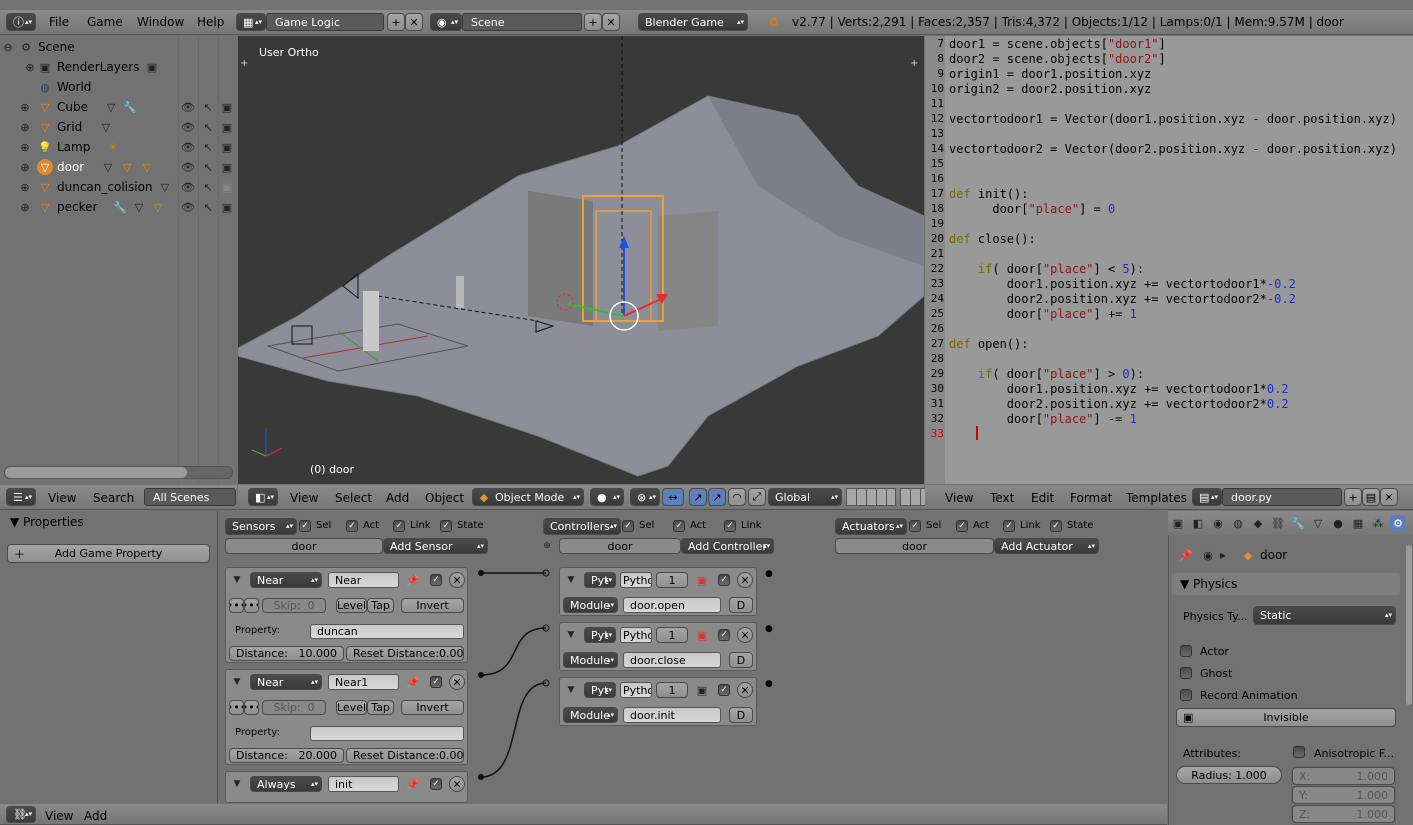 This screenshot has width=1413, height=825. I want to click on outliner-label: door, so click(70, 167).